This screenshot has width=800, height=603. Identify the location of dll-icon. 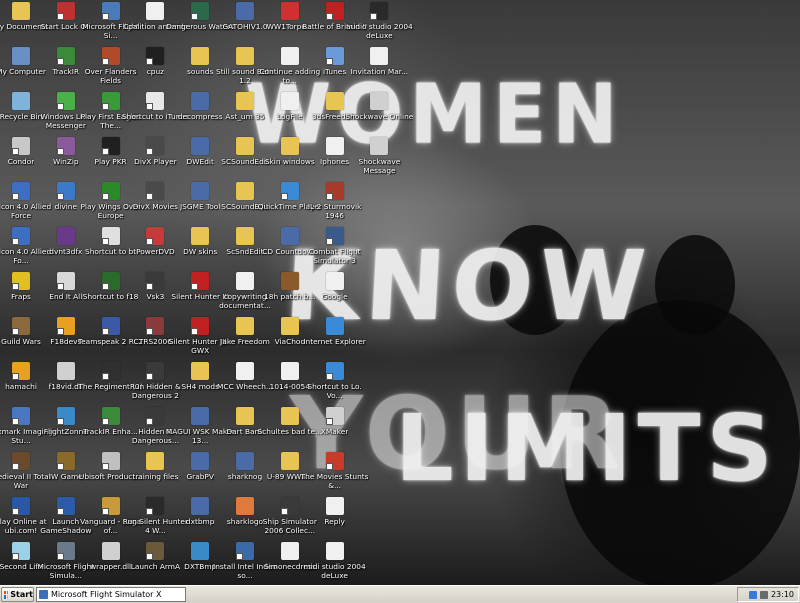
(110, 551).